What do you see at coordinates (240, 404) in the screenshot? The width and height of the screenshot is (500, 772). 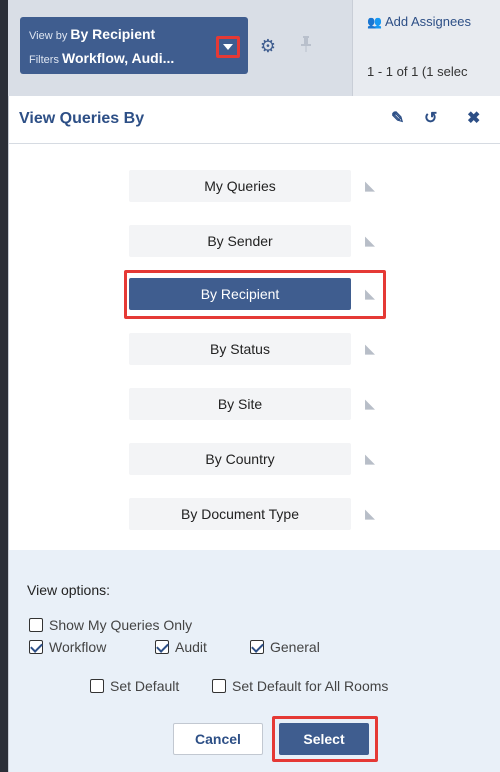 I see `option-by-site: By Site` at bounding box center [240, 404].